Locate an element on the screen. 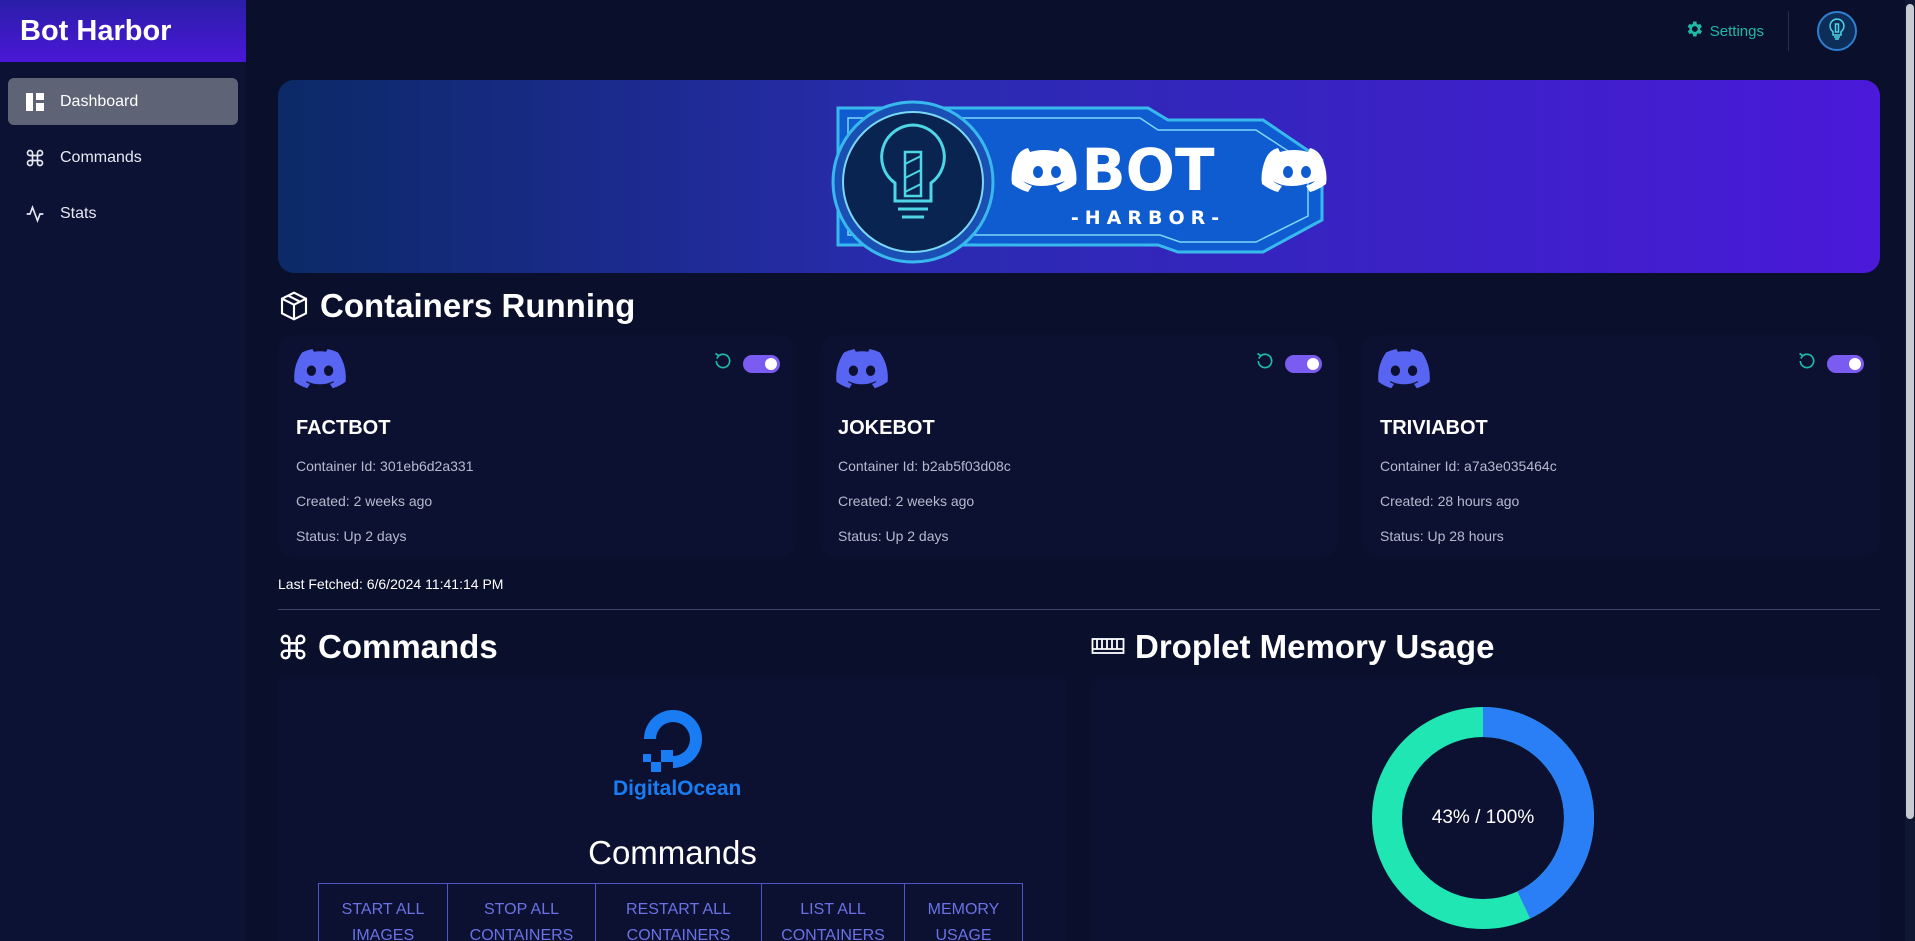  memory-usage-button: MEMORY USAGE is located at coordinates (964, 912).